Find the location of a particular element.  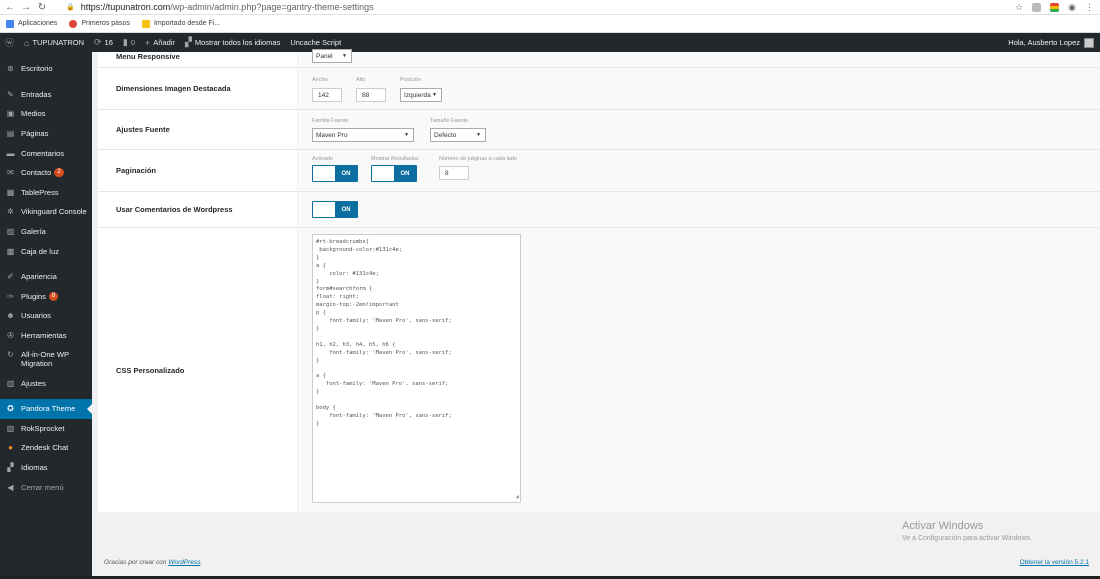

image-width-input: 142 is located at coordinates (327, 95).